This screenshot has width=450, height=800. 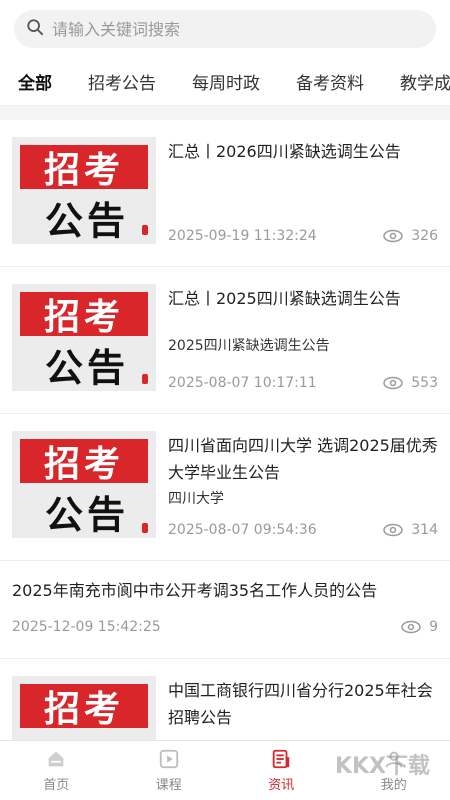 I want to click on list-item: 招考 公告 中国工商银行四川省分行2025年社会招聘公告, so click(x=225, y=699).